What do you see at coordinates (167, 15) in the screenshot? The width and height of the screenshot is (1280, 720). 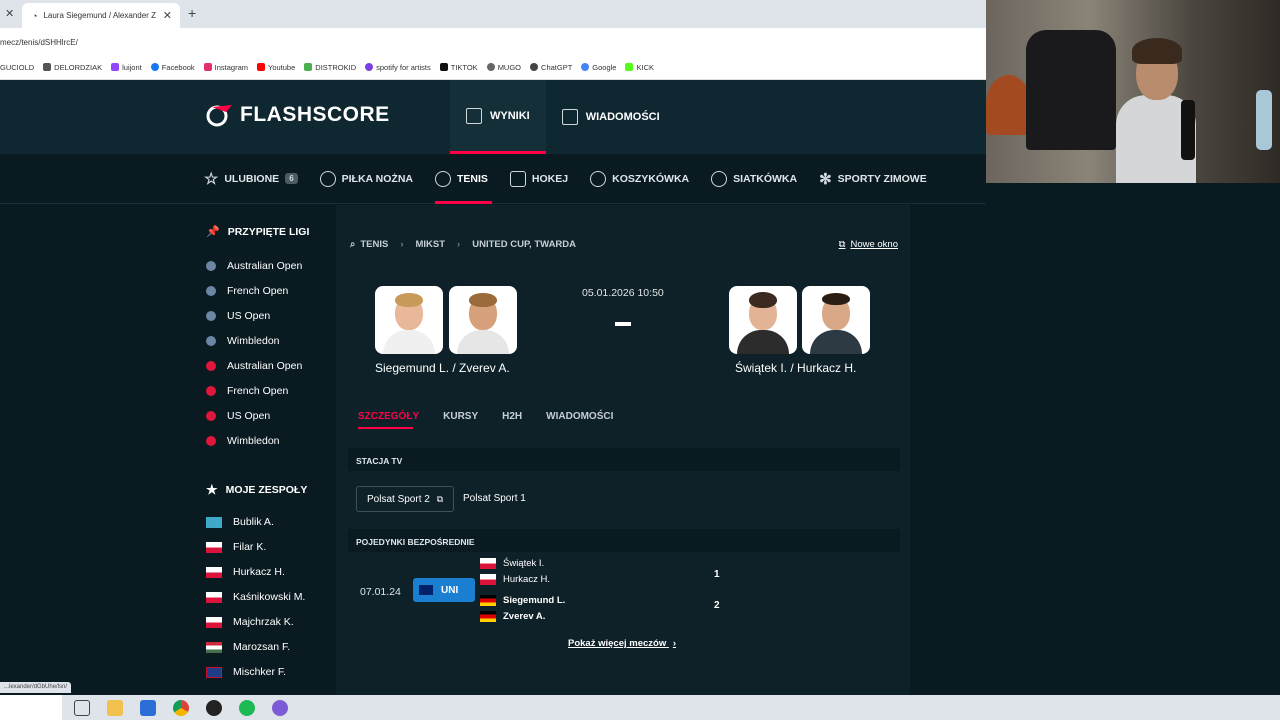 I see `tab-close-icon: ✕` at bounding box center [167, 15].